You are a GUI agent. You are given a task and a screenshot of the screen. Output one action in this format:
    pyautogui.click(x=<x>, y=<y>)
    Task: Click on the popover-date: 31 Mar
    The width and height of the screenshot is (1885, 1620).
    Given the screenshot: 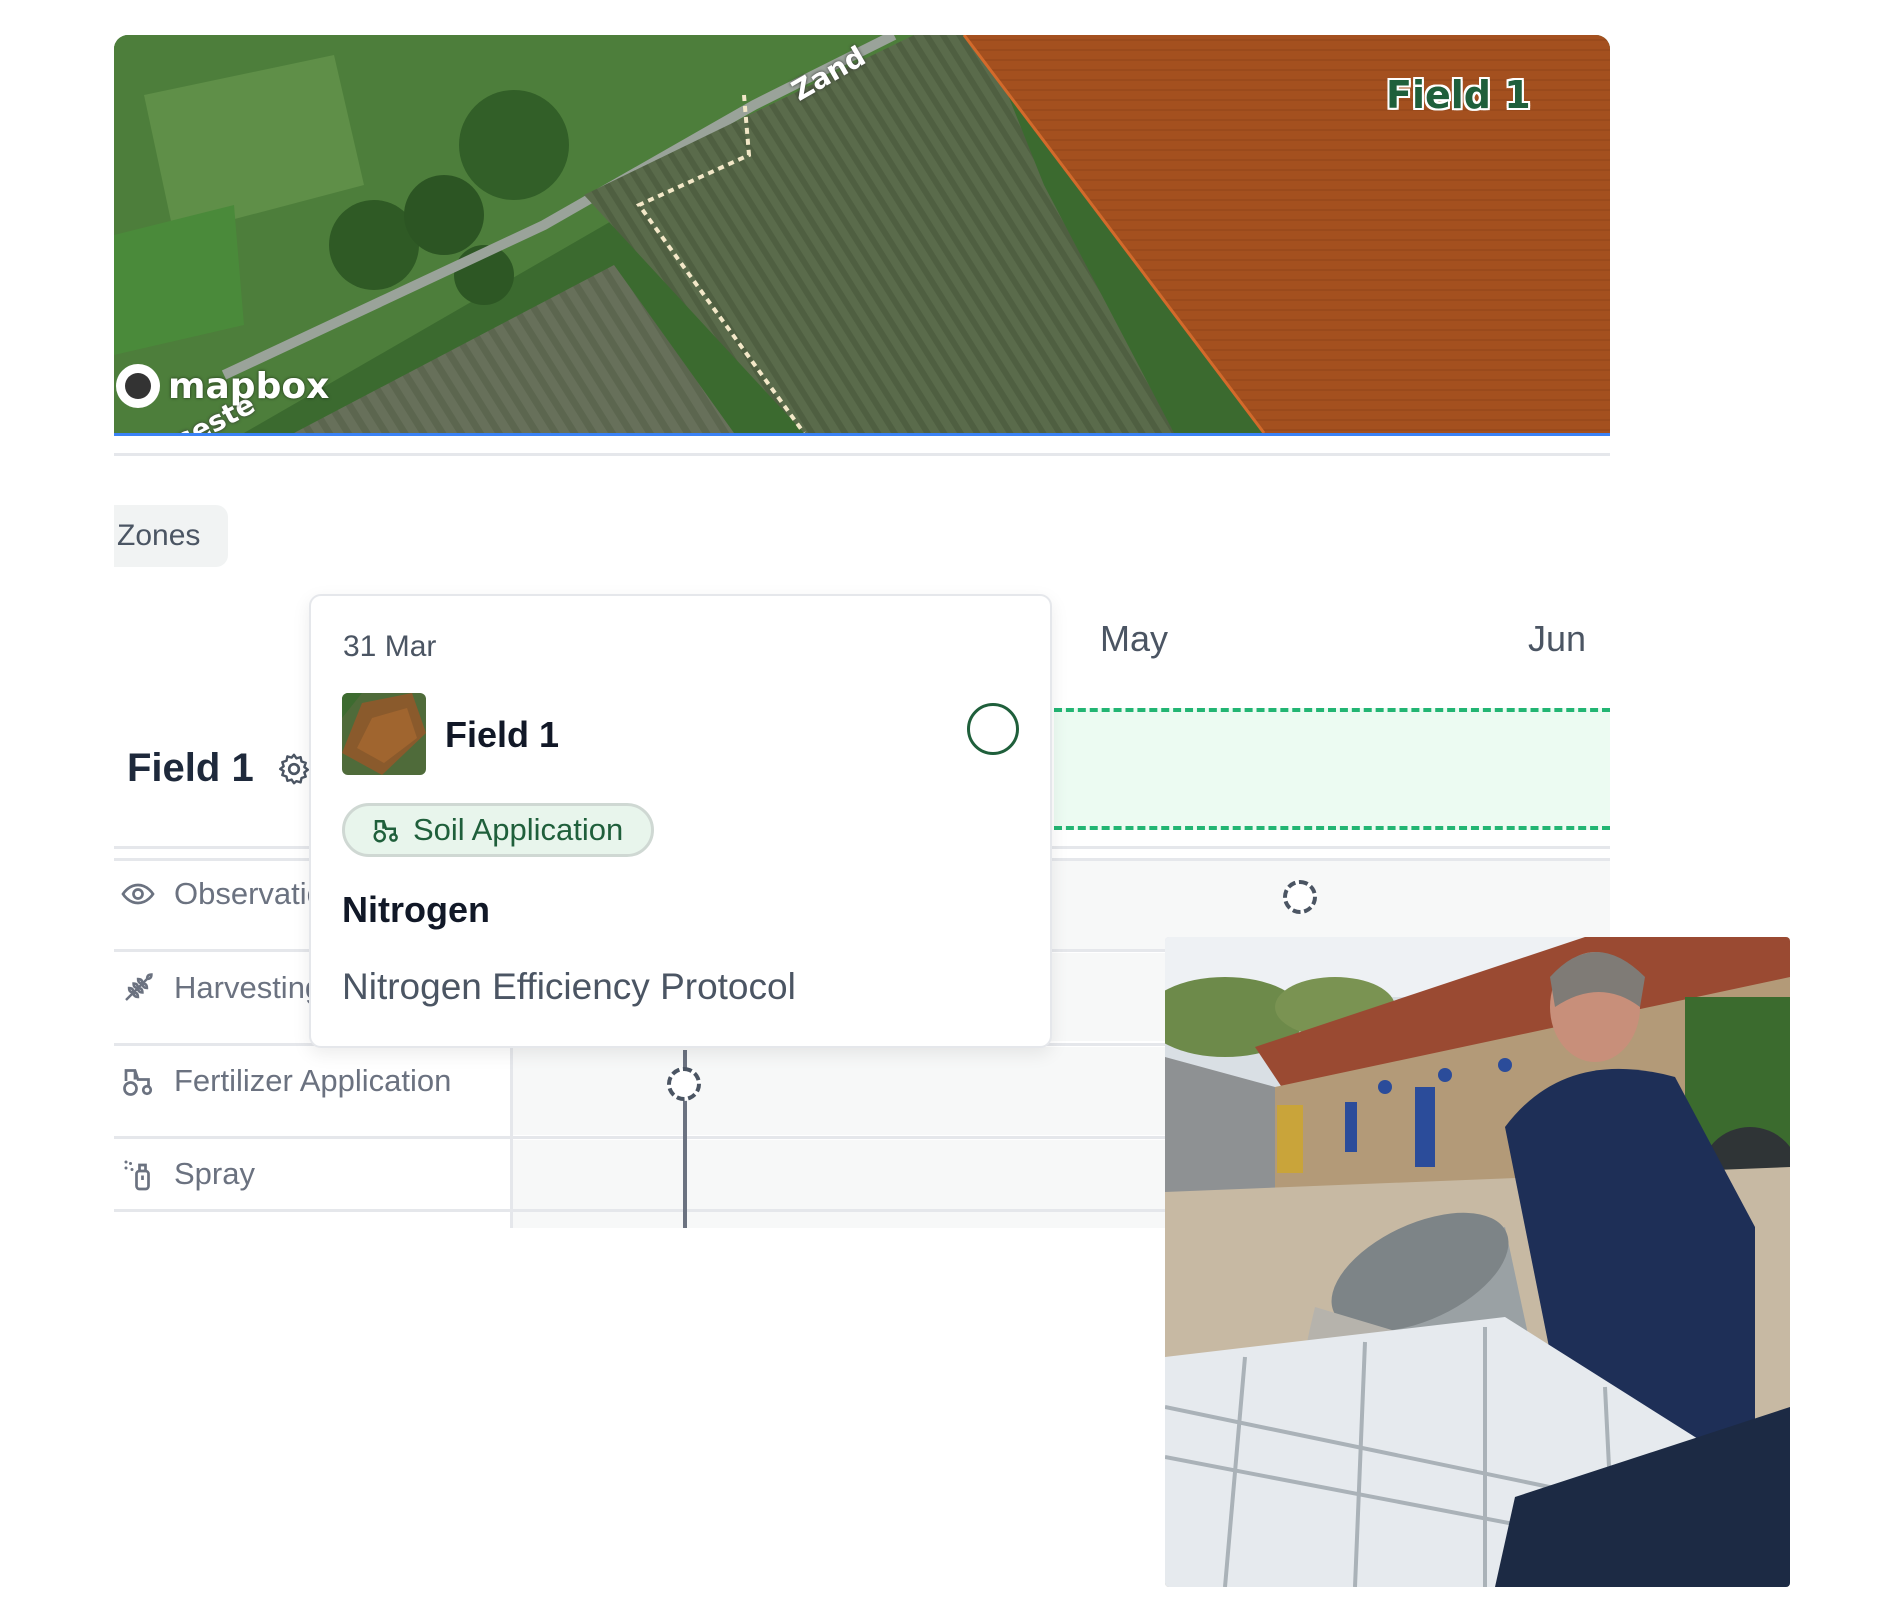 What is the action you would take?
    pyautogui.click(x=390, y=646)
    